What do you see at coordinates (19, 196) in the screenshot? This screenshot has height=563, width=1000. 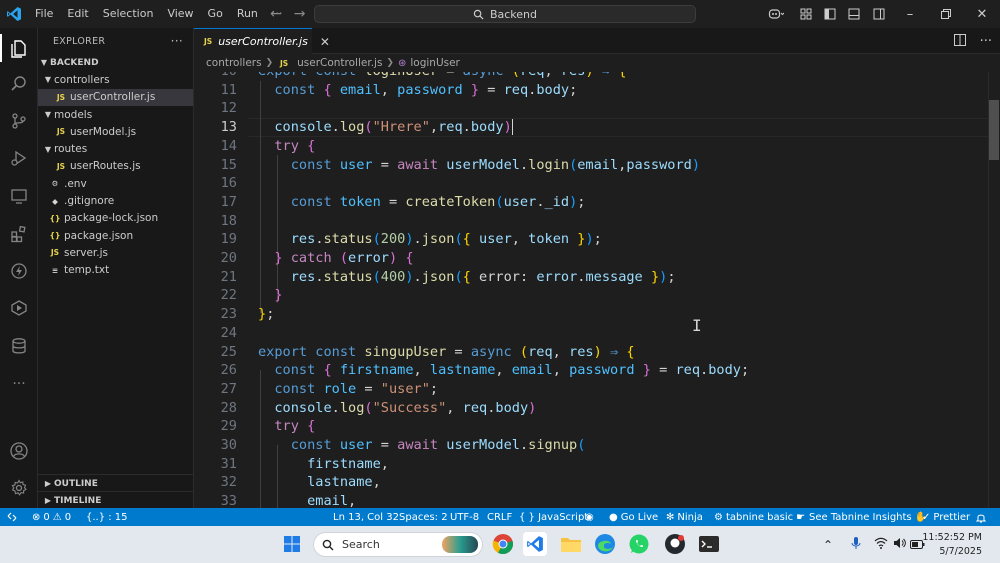 I see `remote-explorer-icon` at bounding box center [19, 196].